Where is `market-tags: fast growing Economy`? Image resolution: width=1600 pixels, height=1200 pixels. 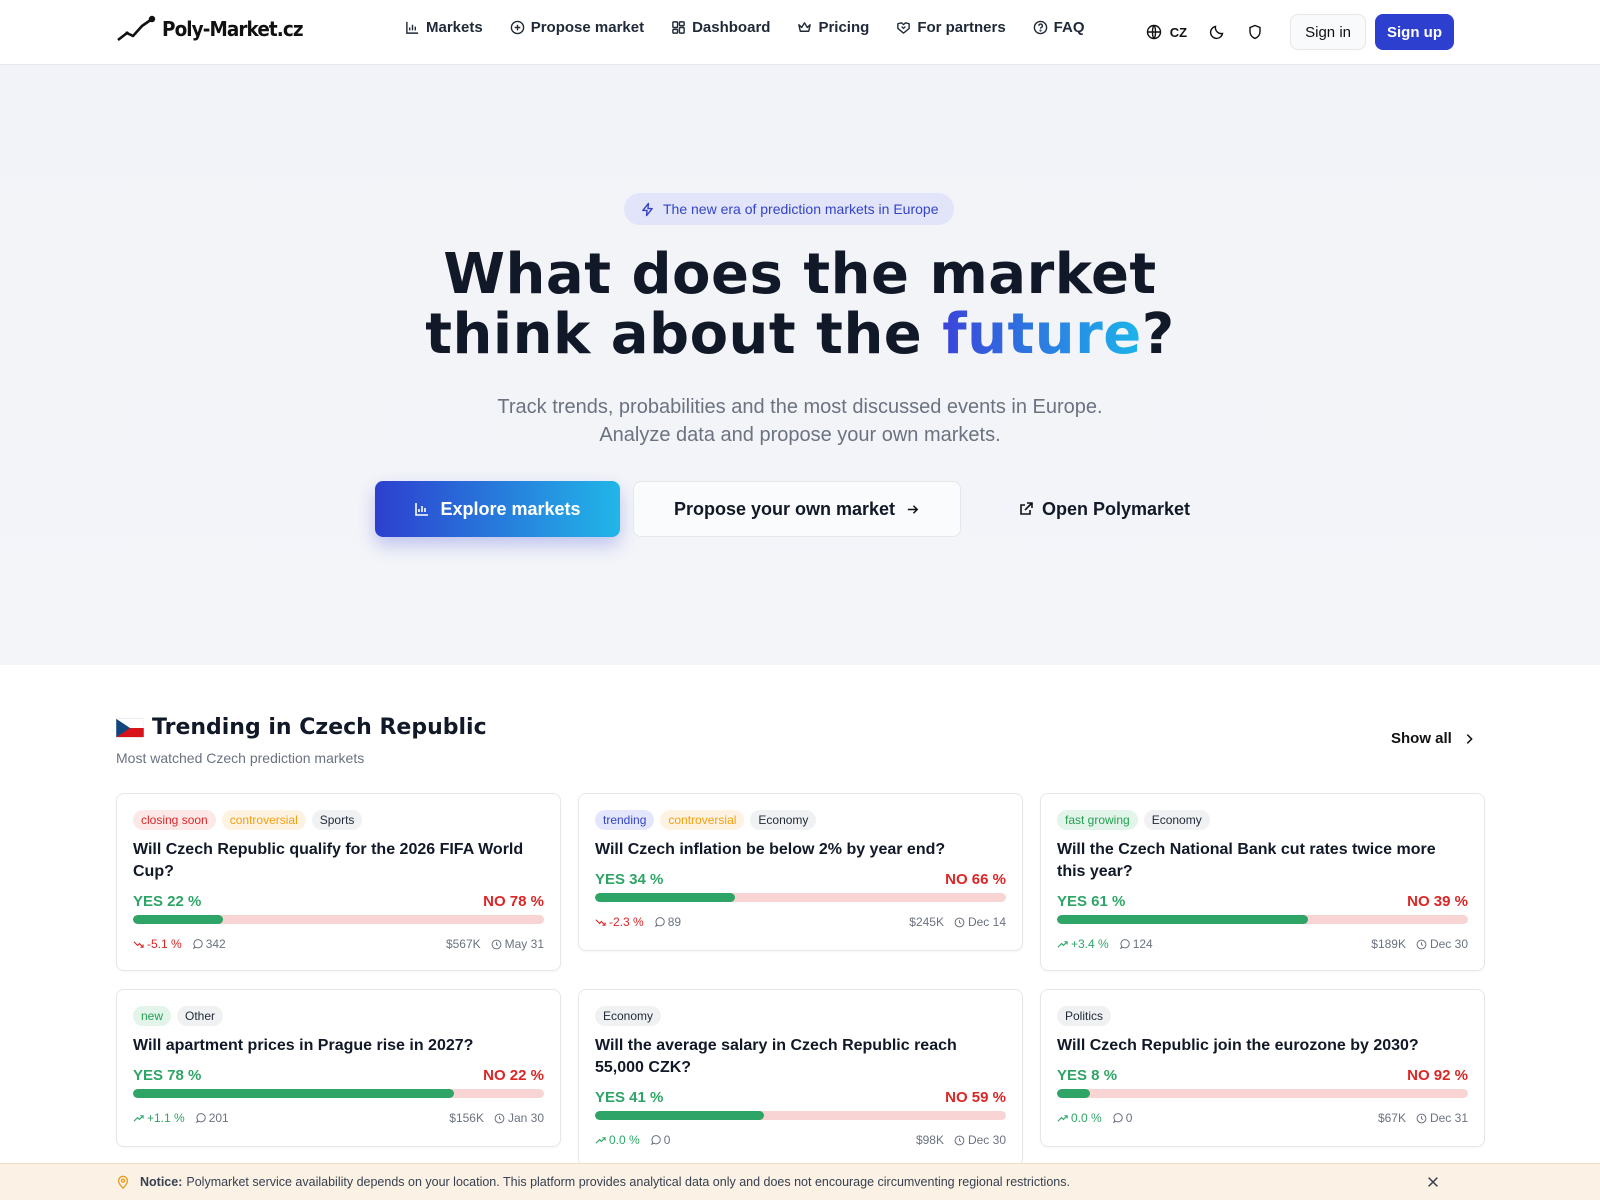 market-tags: fast growing Economy is located at coordinates (1262, 820).